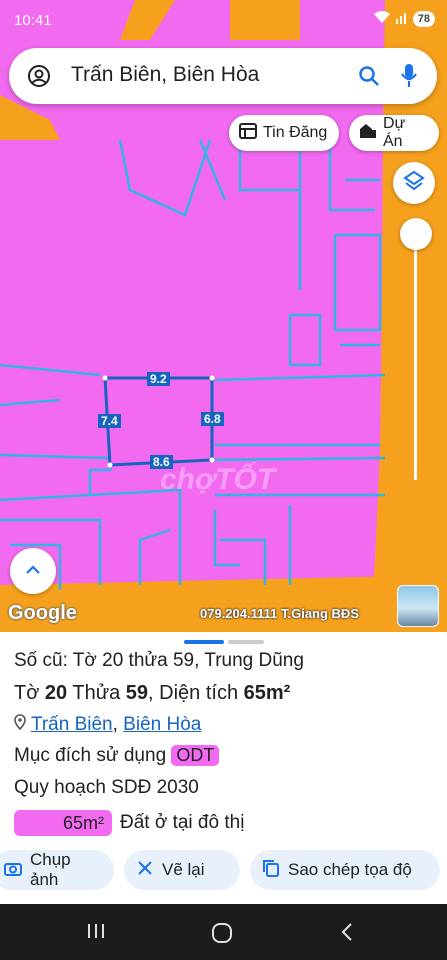 This screenshot has width=447, height=960. What do you see at coordinates (195, 755) in the screenshot?
I see `purpose-code-badge: ODT` at bounding box center [195, 755].